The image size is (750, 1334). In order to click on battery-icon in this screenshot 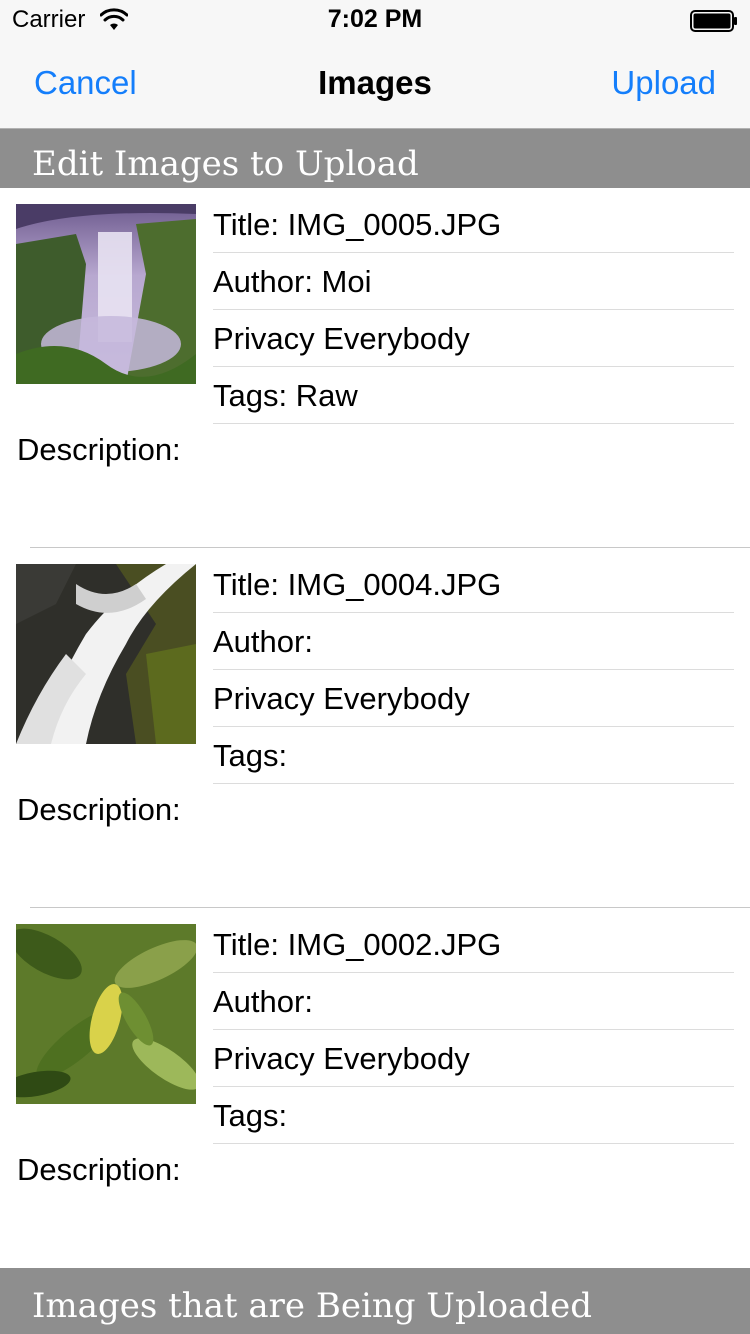, I will do `click(714, 21)`.